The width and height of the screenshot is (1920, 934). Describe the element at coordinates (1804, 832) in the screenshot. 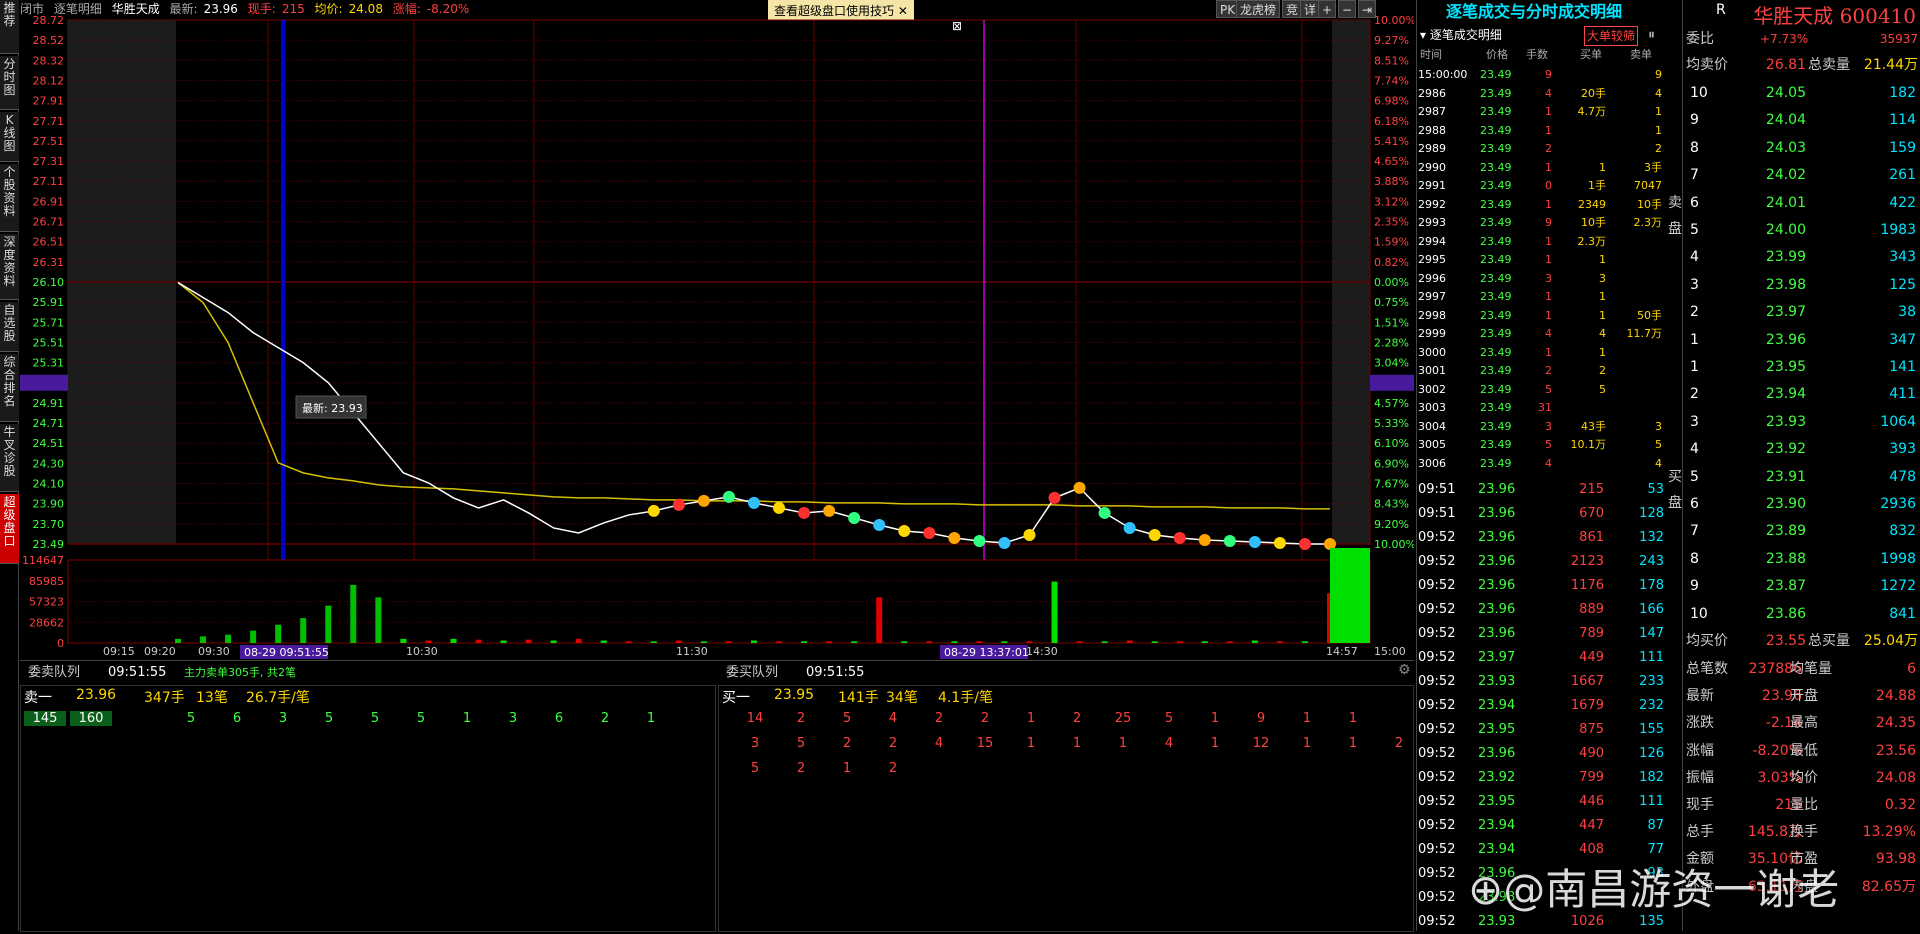

I see `stat-cell: 换手` at that location.